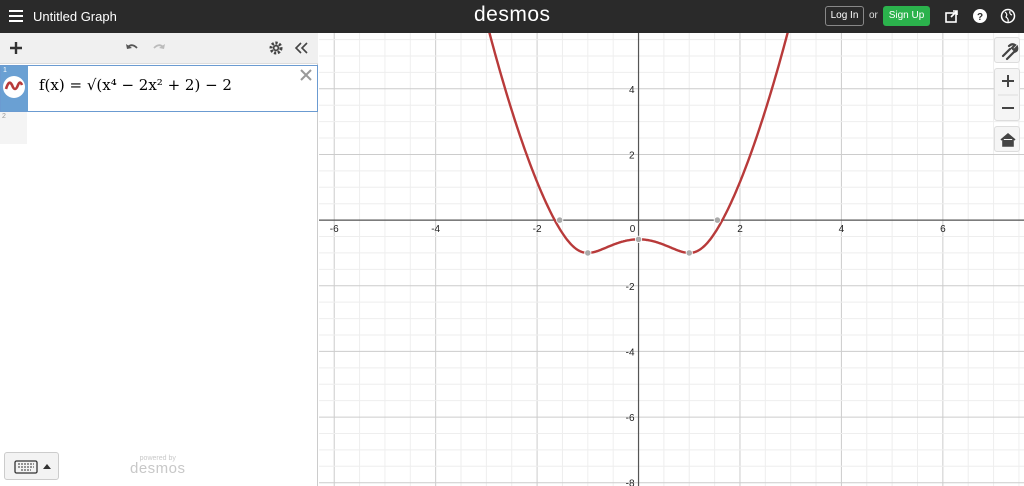 Image resolution: width=1024 pixels, height=486 pixels. I want to click on x-tick-label: 0, so click(633, 229).